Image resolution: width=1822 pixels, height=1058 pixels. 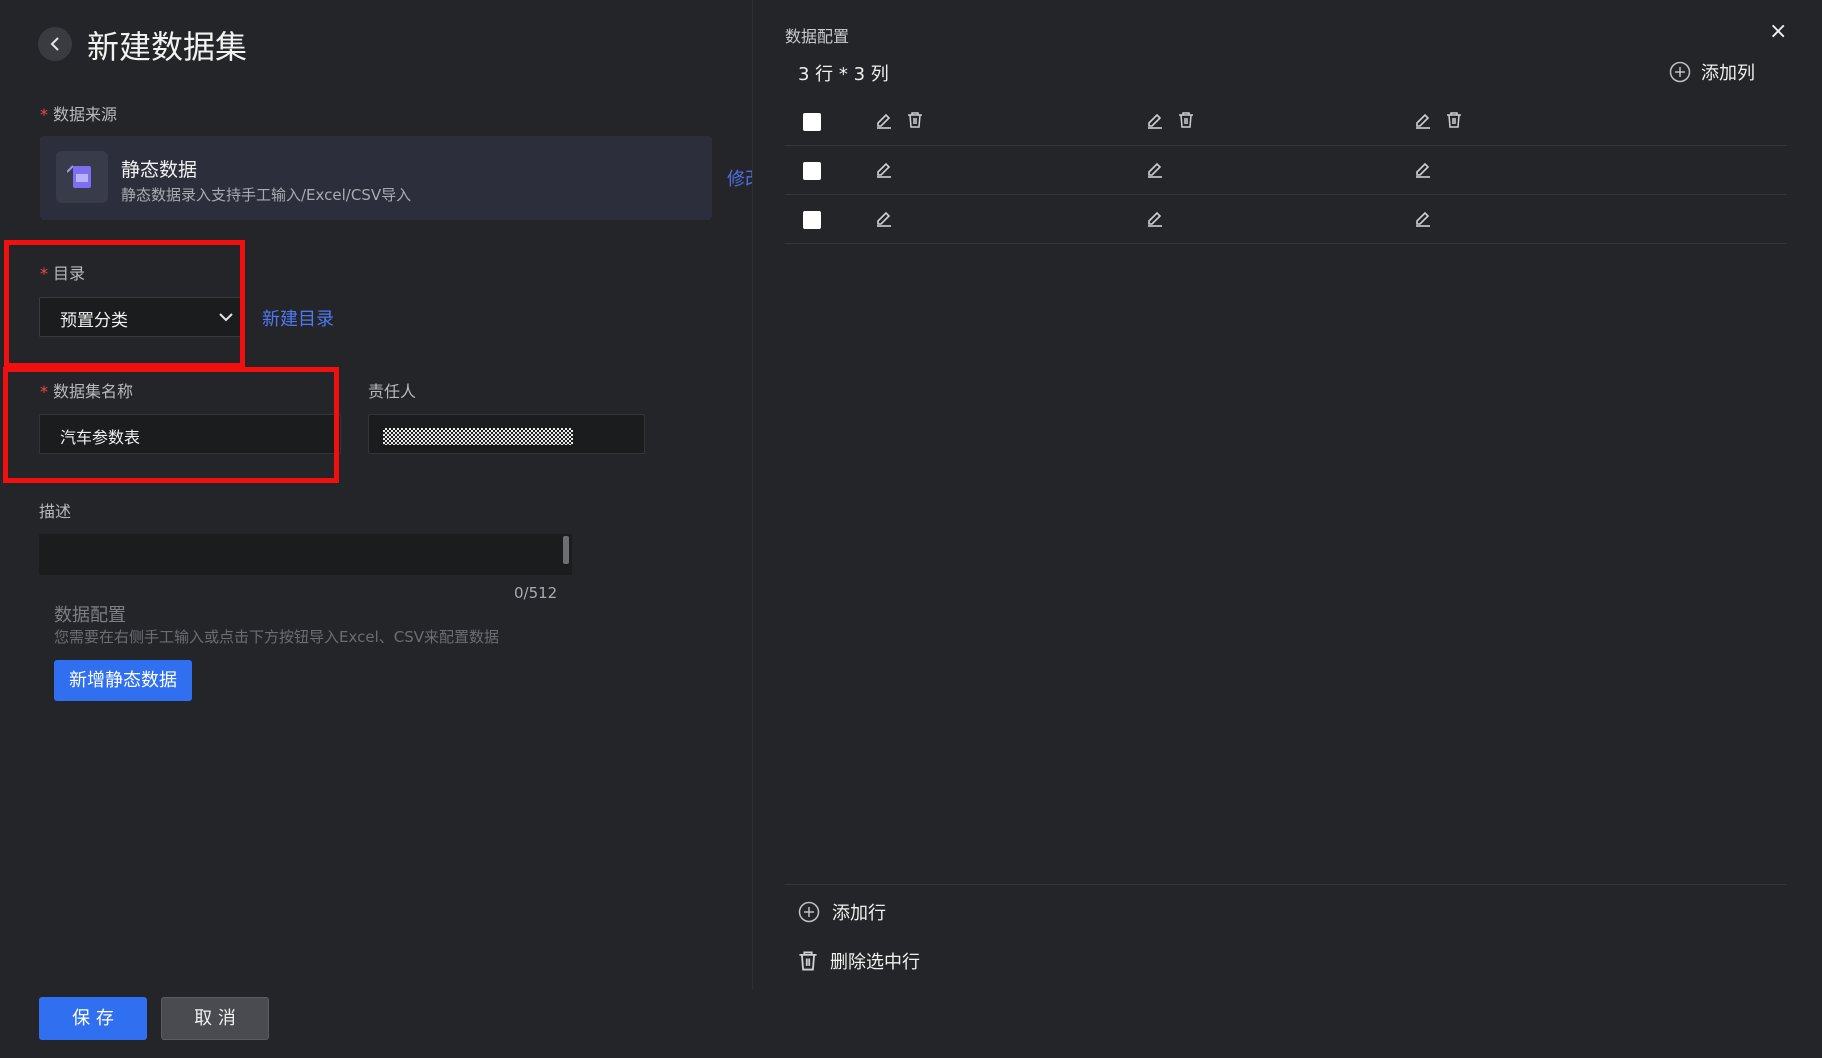 I want to click on owner-input, so click(x=506, y=434).